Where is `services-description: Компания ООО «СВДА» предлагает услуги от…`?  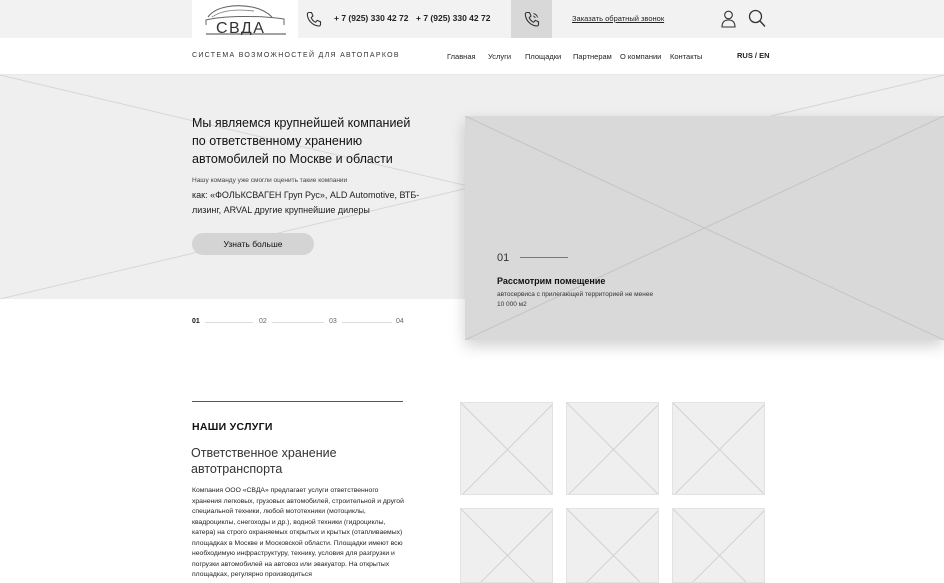 services-description: Компания ООО «СВДА» предлагает услуги от… is located at coordinates (298, 532).